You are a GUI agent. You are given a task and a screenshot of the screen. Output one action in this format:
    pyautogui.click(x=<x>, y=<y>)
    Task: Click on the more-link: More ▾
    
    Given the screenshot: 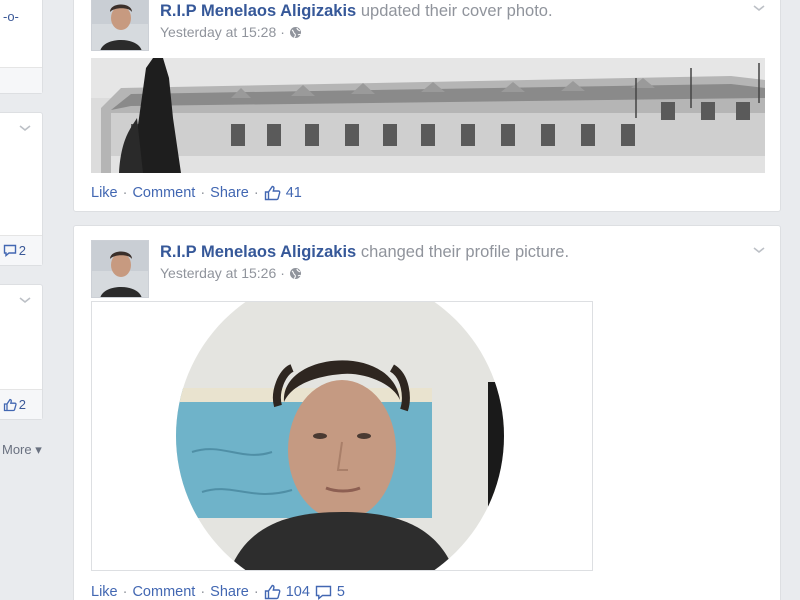 What is the action you would take?
    pyautogui.click(x=22, y=450)
    